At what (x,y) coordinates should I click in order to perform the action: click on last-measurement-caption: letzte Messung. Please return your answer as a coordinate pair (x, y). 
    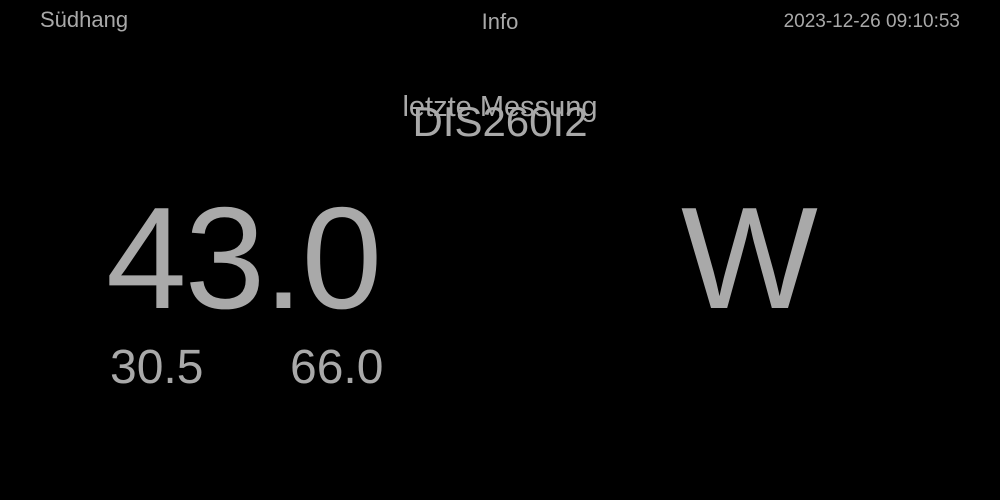
    Looking at the image, I should click on (500, 107).